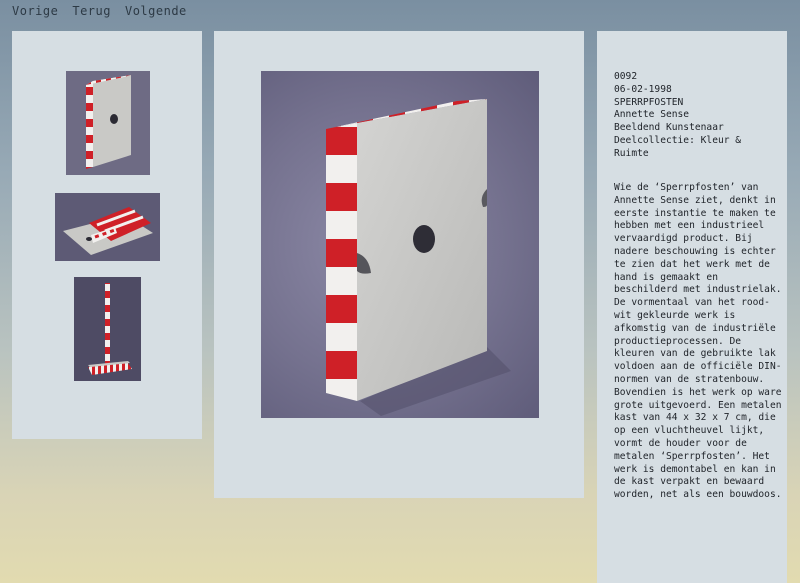  I want to click on previous-link: Vorige, so click(35, 11).